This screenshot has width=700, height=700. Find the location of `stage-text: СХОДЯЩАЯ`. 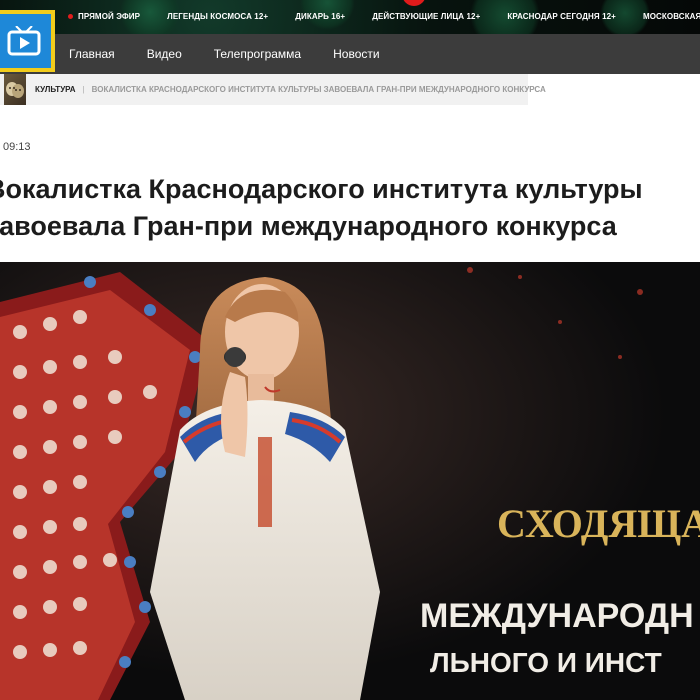

stage-text: СХОДЯЩАЯ is located at coordinates (598, 523).